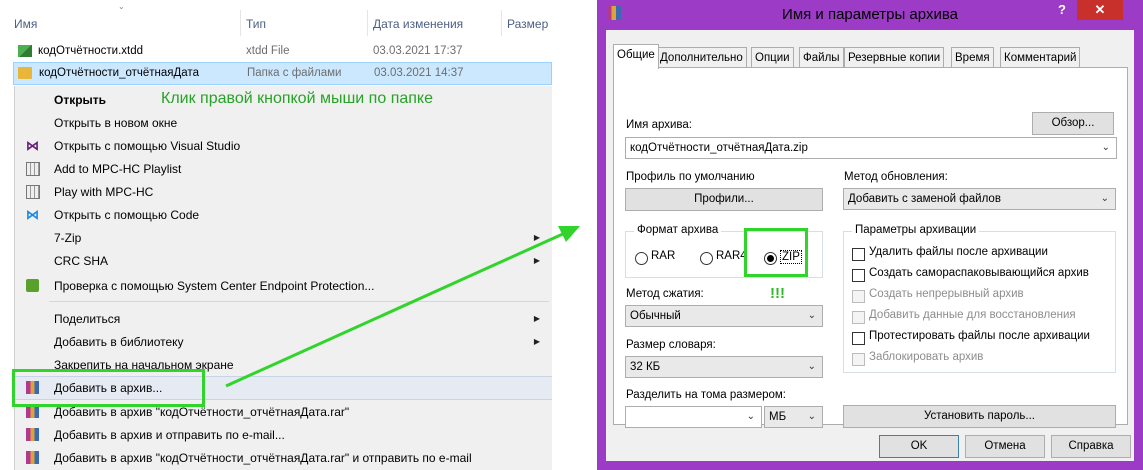 The image size is (1143, 470). Describe the element at coordinates (1091, 446) in the screenshot. I see `help-button: Справка` at that location.